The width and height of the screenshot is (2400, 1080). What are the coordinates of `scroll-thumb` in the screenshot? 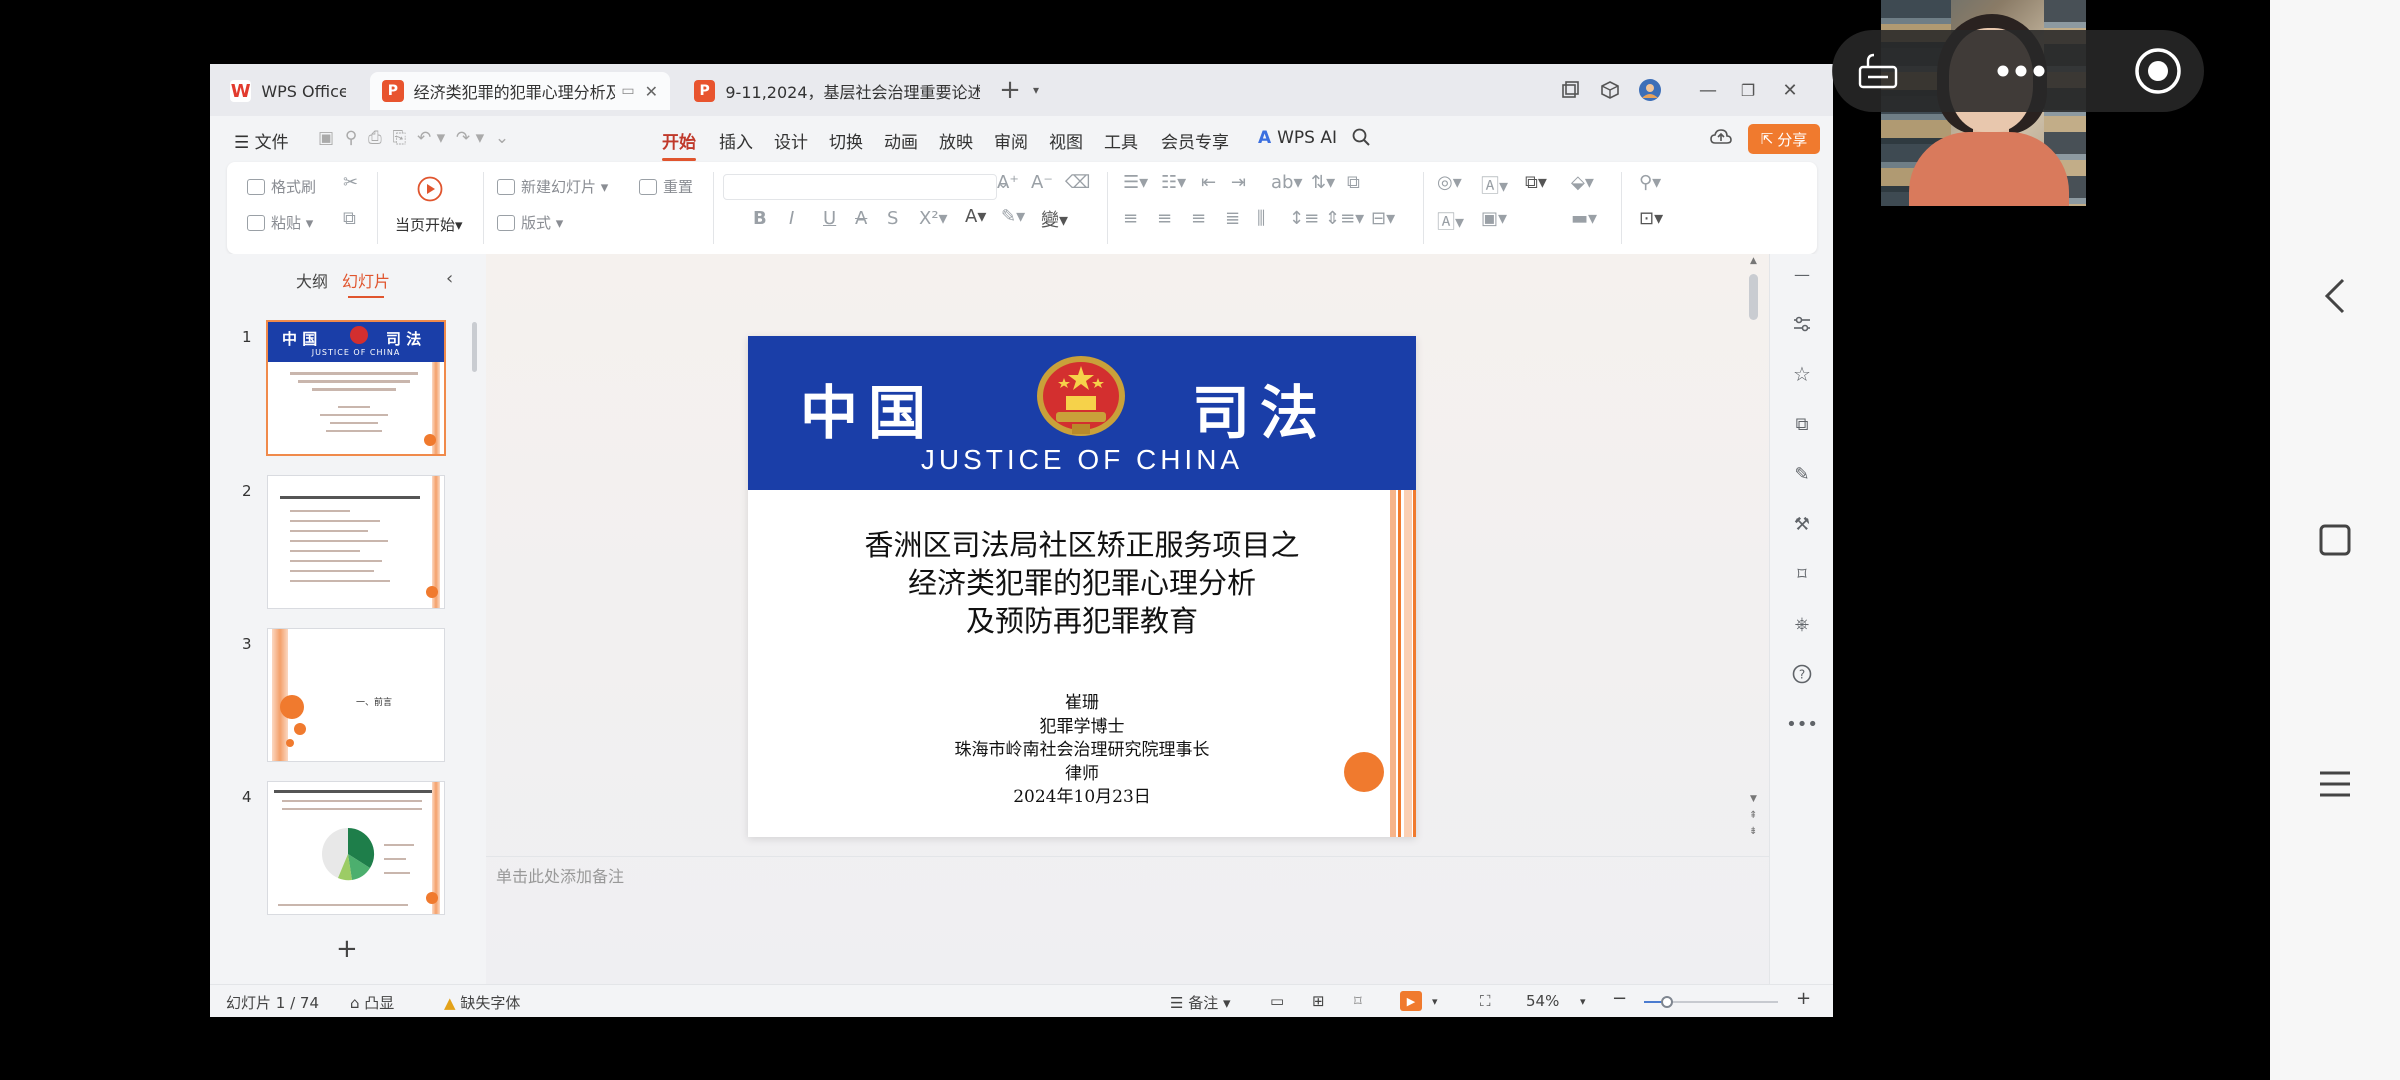 It's located at (1753, 297).